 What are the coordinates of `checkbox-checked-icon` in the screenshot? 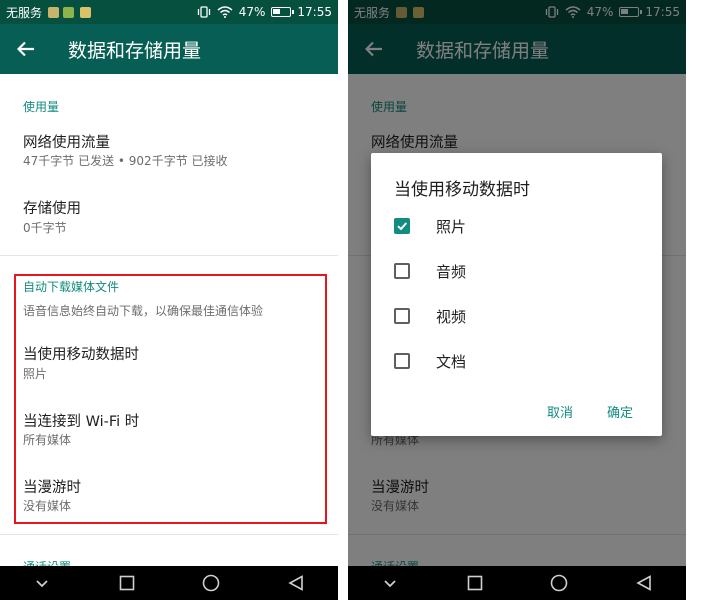 It's located at (402, 226).